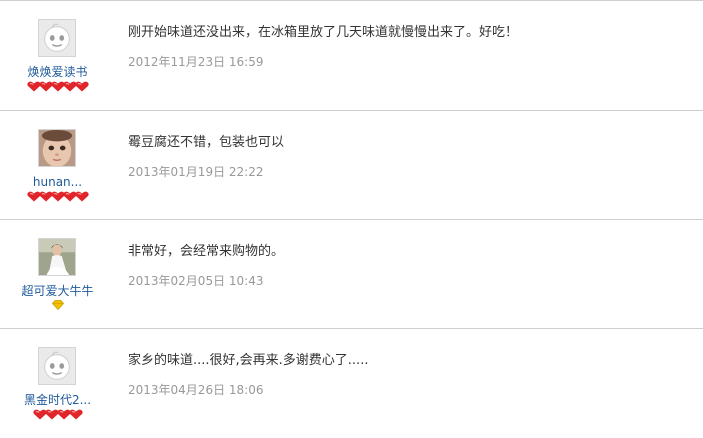 The height and width of the screenshot is (438, 703). Describe the element at coordinates (323, 32) in the screenshot. I see `review-comment: 刚开始味道还没出来，在冰箱里放了几天味道就慢慢出来了。好吃！` at that location.